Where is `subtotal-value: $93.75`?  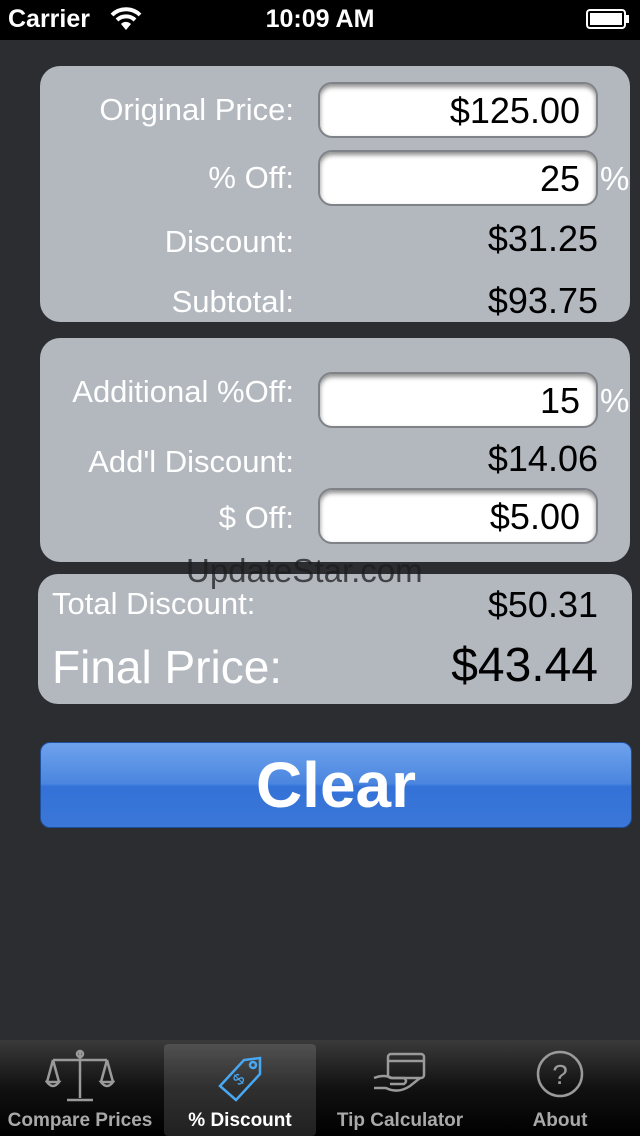
subtotal-value: $93.75 is located at coordinates (542, 300).